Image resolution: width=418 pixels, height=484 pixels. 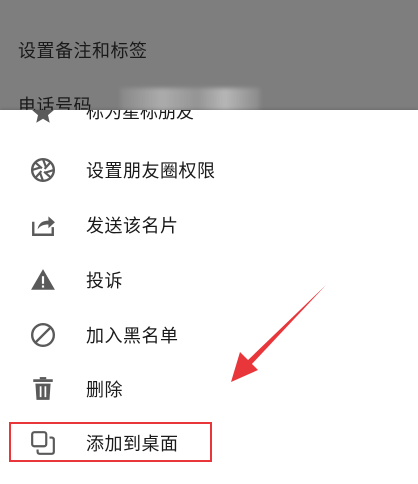 I want to click on menu-item-moments-permission: 设置朋友圈权限, so click(x=209, y=169).